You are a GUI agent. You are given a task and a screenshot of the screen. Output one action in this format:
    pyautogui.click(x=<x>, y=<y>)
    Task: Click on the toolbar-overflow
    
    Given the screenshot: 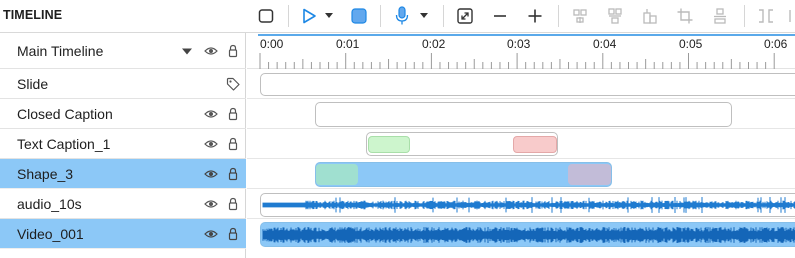 What is the action you would take?
    pyautogui.click(x=791, y=16)
    